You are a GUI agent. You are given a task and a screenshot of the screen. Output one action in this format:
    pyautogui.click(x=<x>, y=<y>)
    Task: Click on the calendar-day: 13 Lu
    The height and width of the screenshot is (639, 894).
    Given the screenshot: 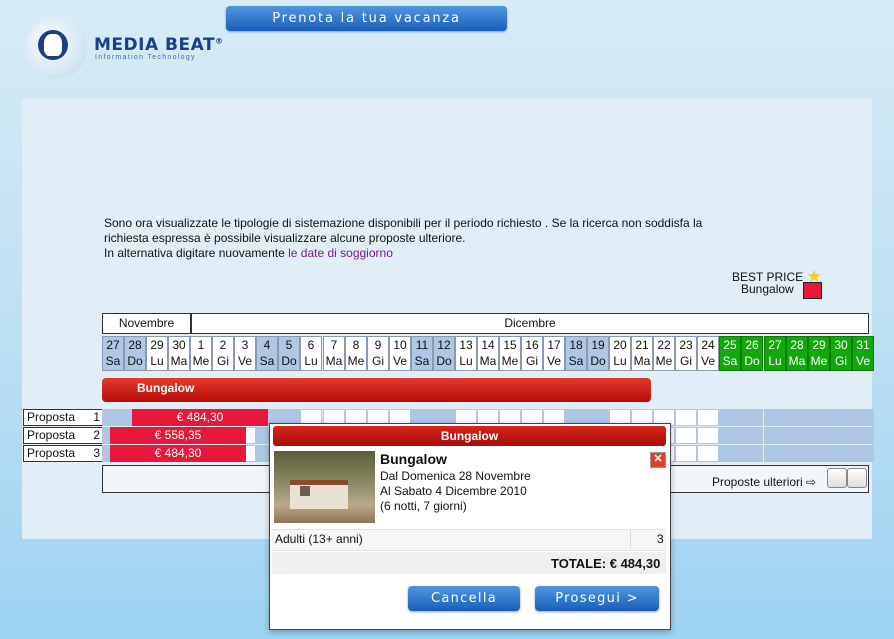 What is the action you would take?
    pyautogui.click(x=466, y=353)
    